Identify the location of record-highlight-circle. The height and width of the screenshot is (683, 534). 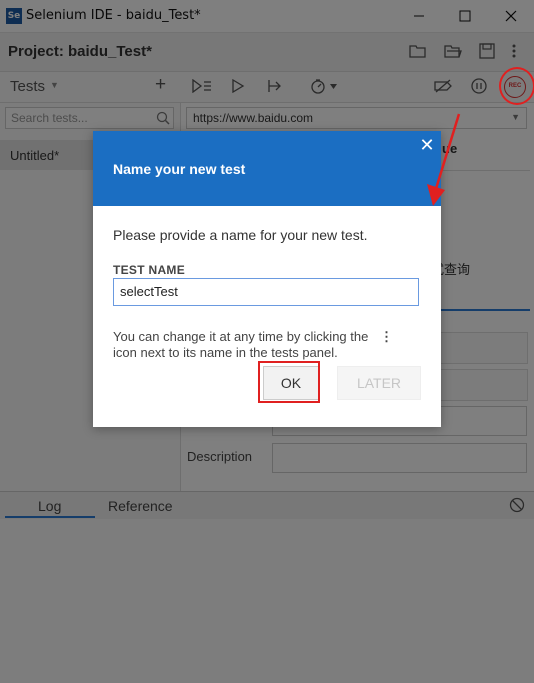
(516, 86).